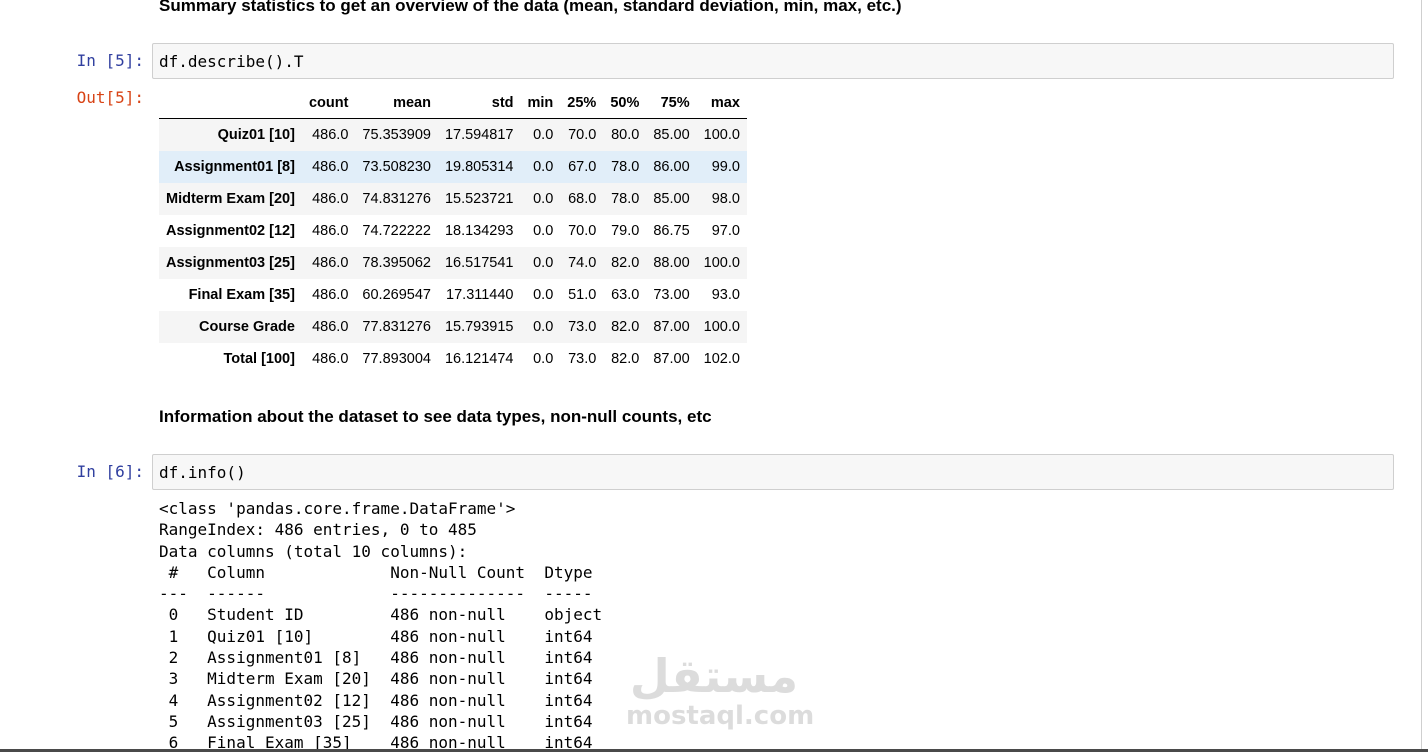 The height and width of the screenshot is (752, 1428). What do you see at coordinates (396, 327) in the screenshot?
I see `cell-mean: 77.831276` at bounding box center [396, 327].